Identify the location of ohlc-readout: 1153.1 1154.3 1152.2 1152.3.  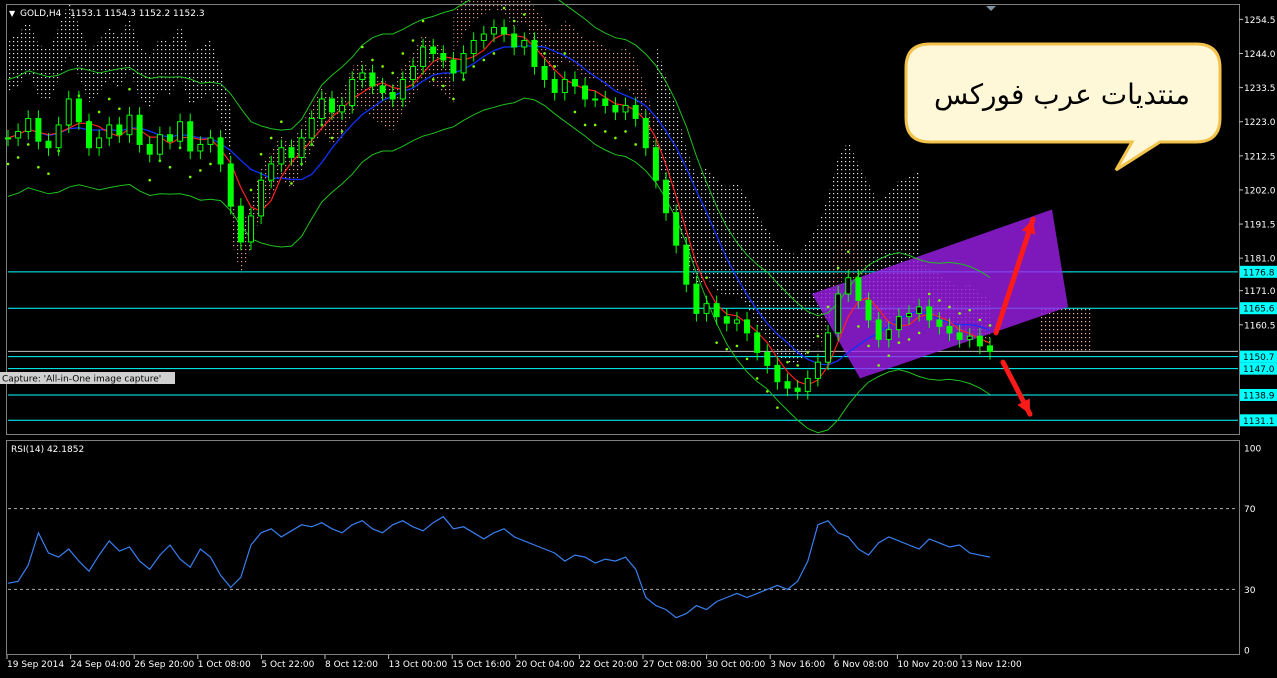
(137, 14).